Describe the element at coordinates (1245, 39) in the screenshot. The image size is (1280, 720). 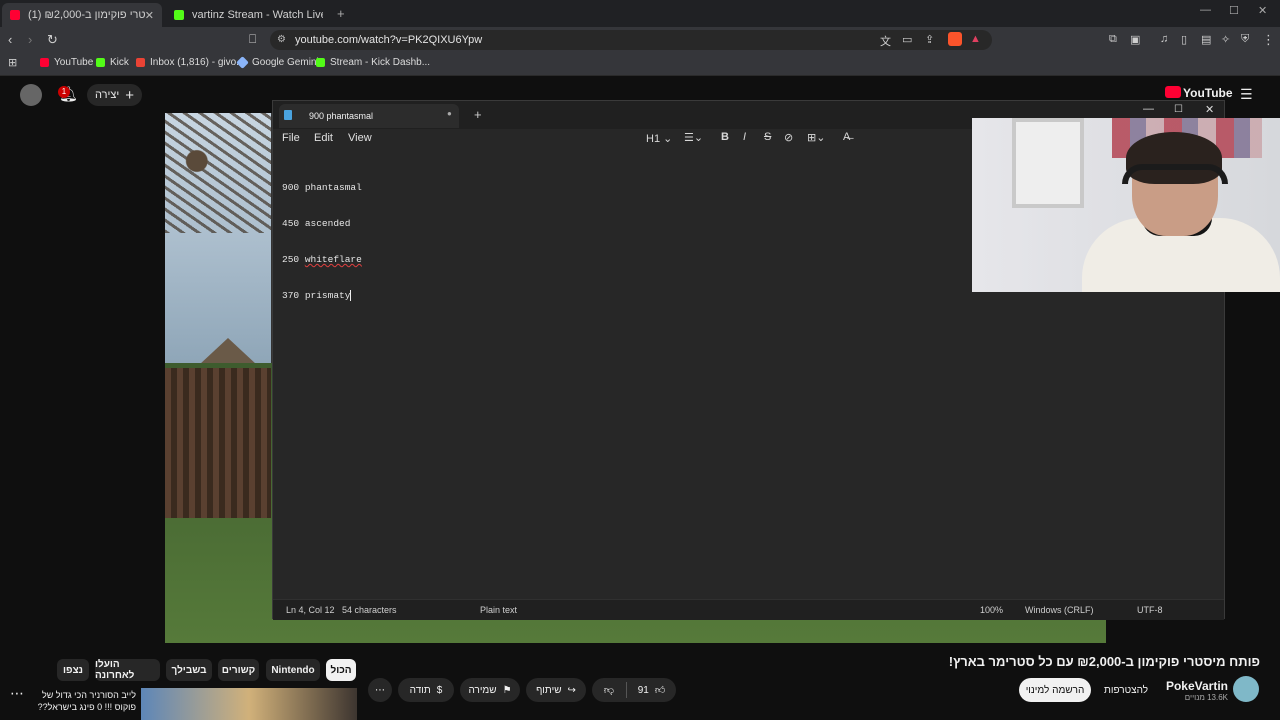
I see `vpn-icon: ⛨` at that location.